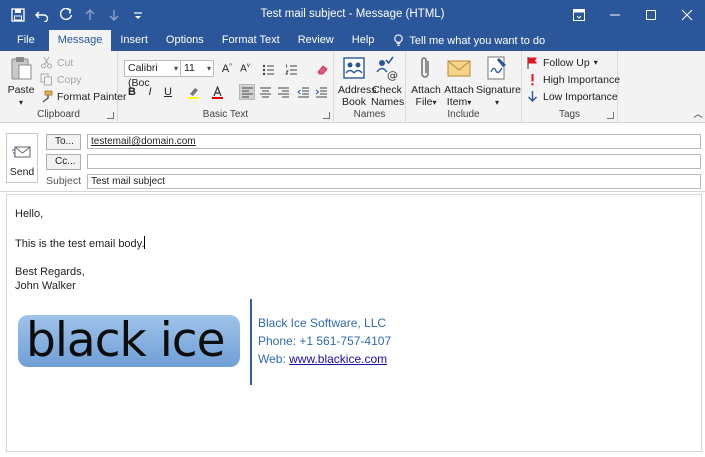  I want to click on italic-icon: I, so click(150, 92).